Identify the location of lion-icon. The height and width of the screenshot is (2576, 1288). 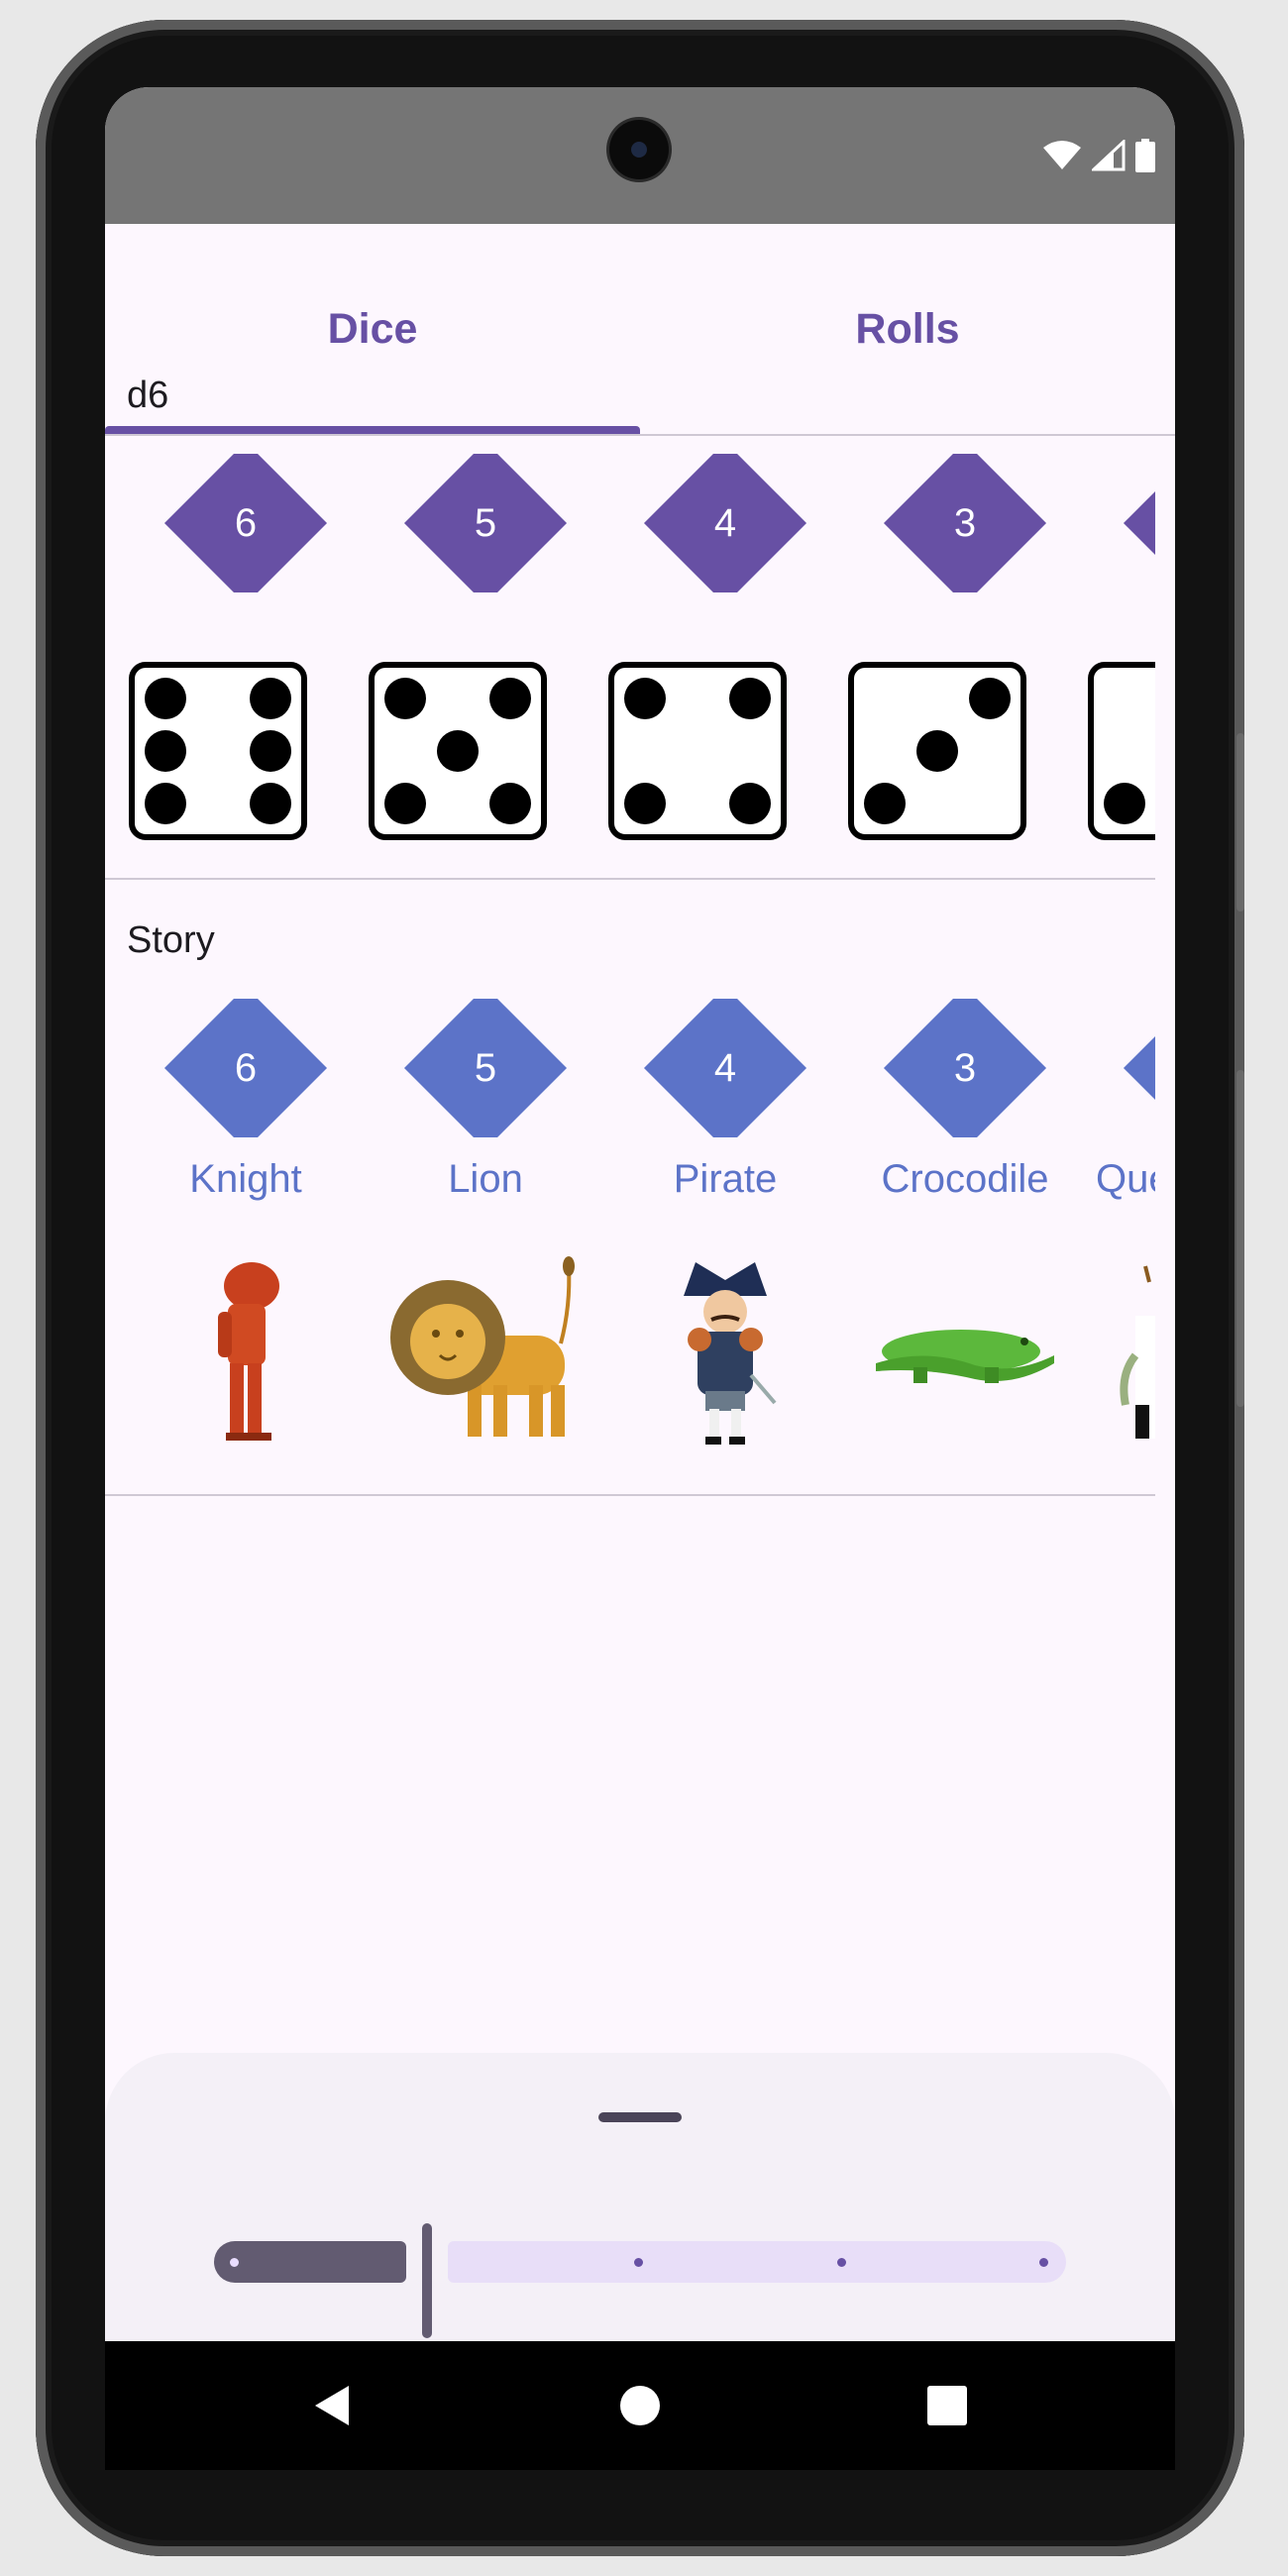
(485, 1355).